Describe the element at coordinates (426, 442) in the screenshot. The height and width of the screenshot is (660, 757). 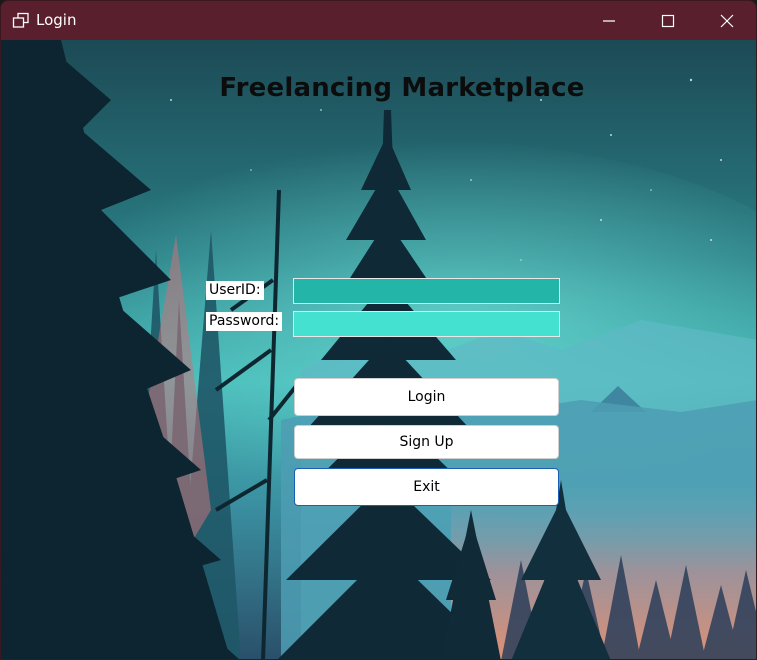
I see `signup-button: Sign Up` at that location.